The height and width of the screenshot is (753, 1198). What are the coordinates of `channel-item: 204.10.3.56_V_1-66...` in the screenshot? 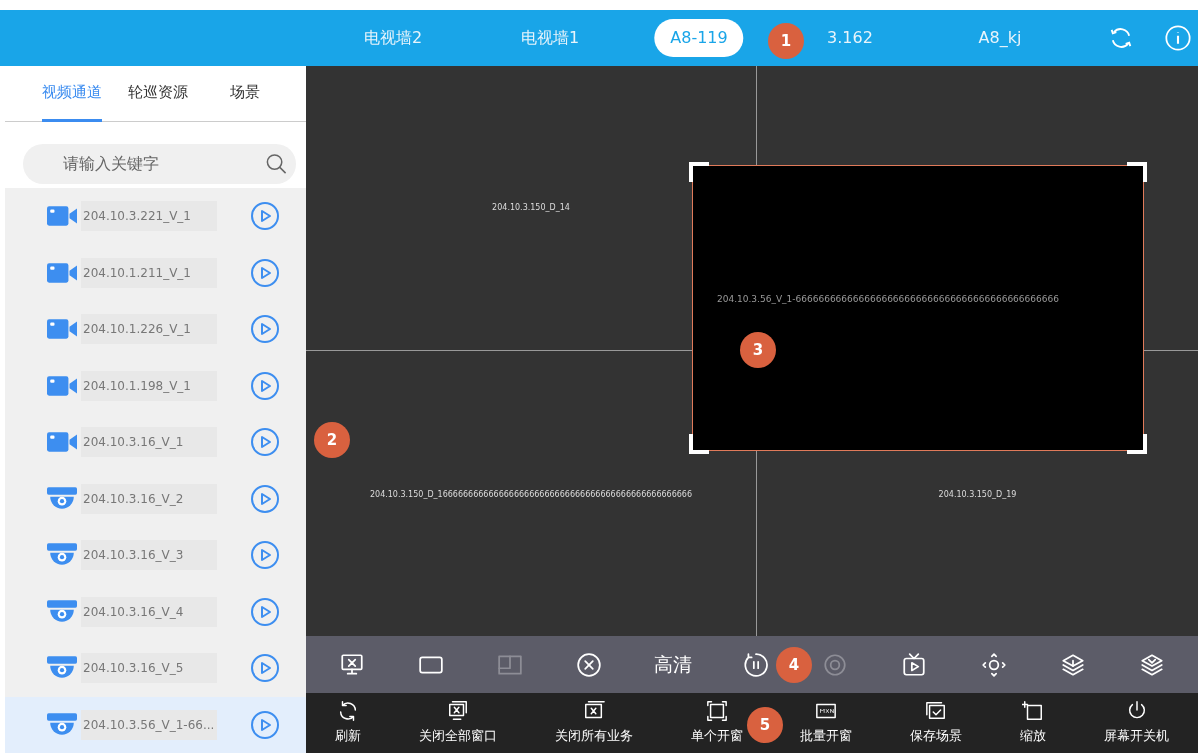 It's located at (155, 724).